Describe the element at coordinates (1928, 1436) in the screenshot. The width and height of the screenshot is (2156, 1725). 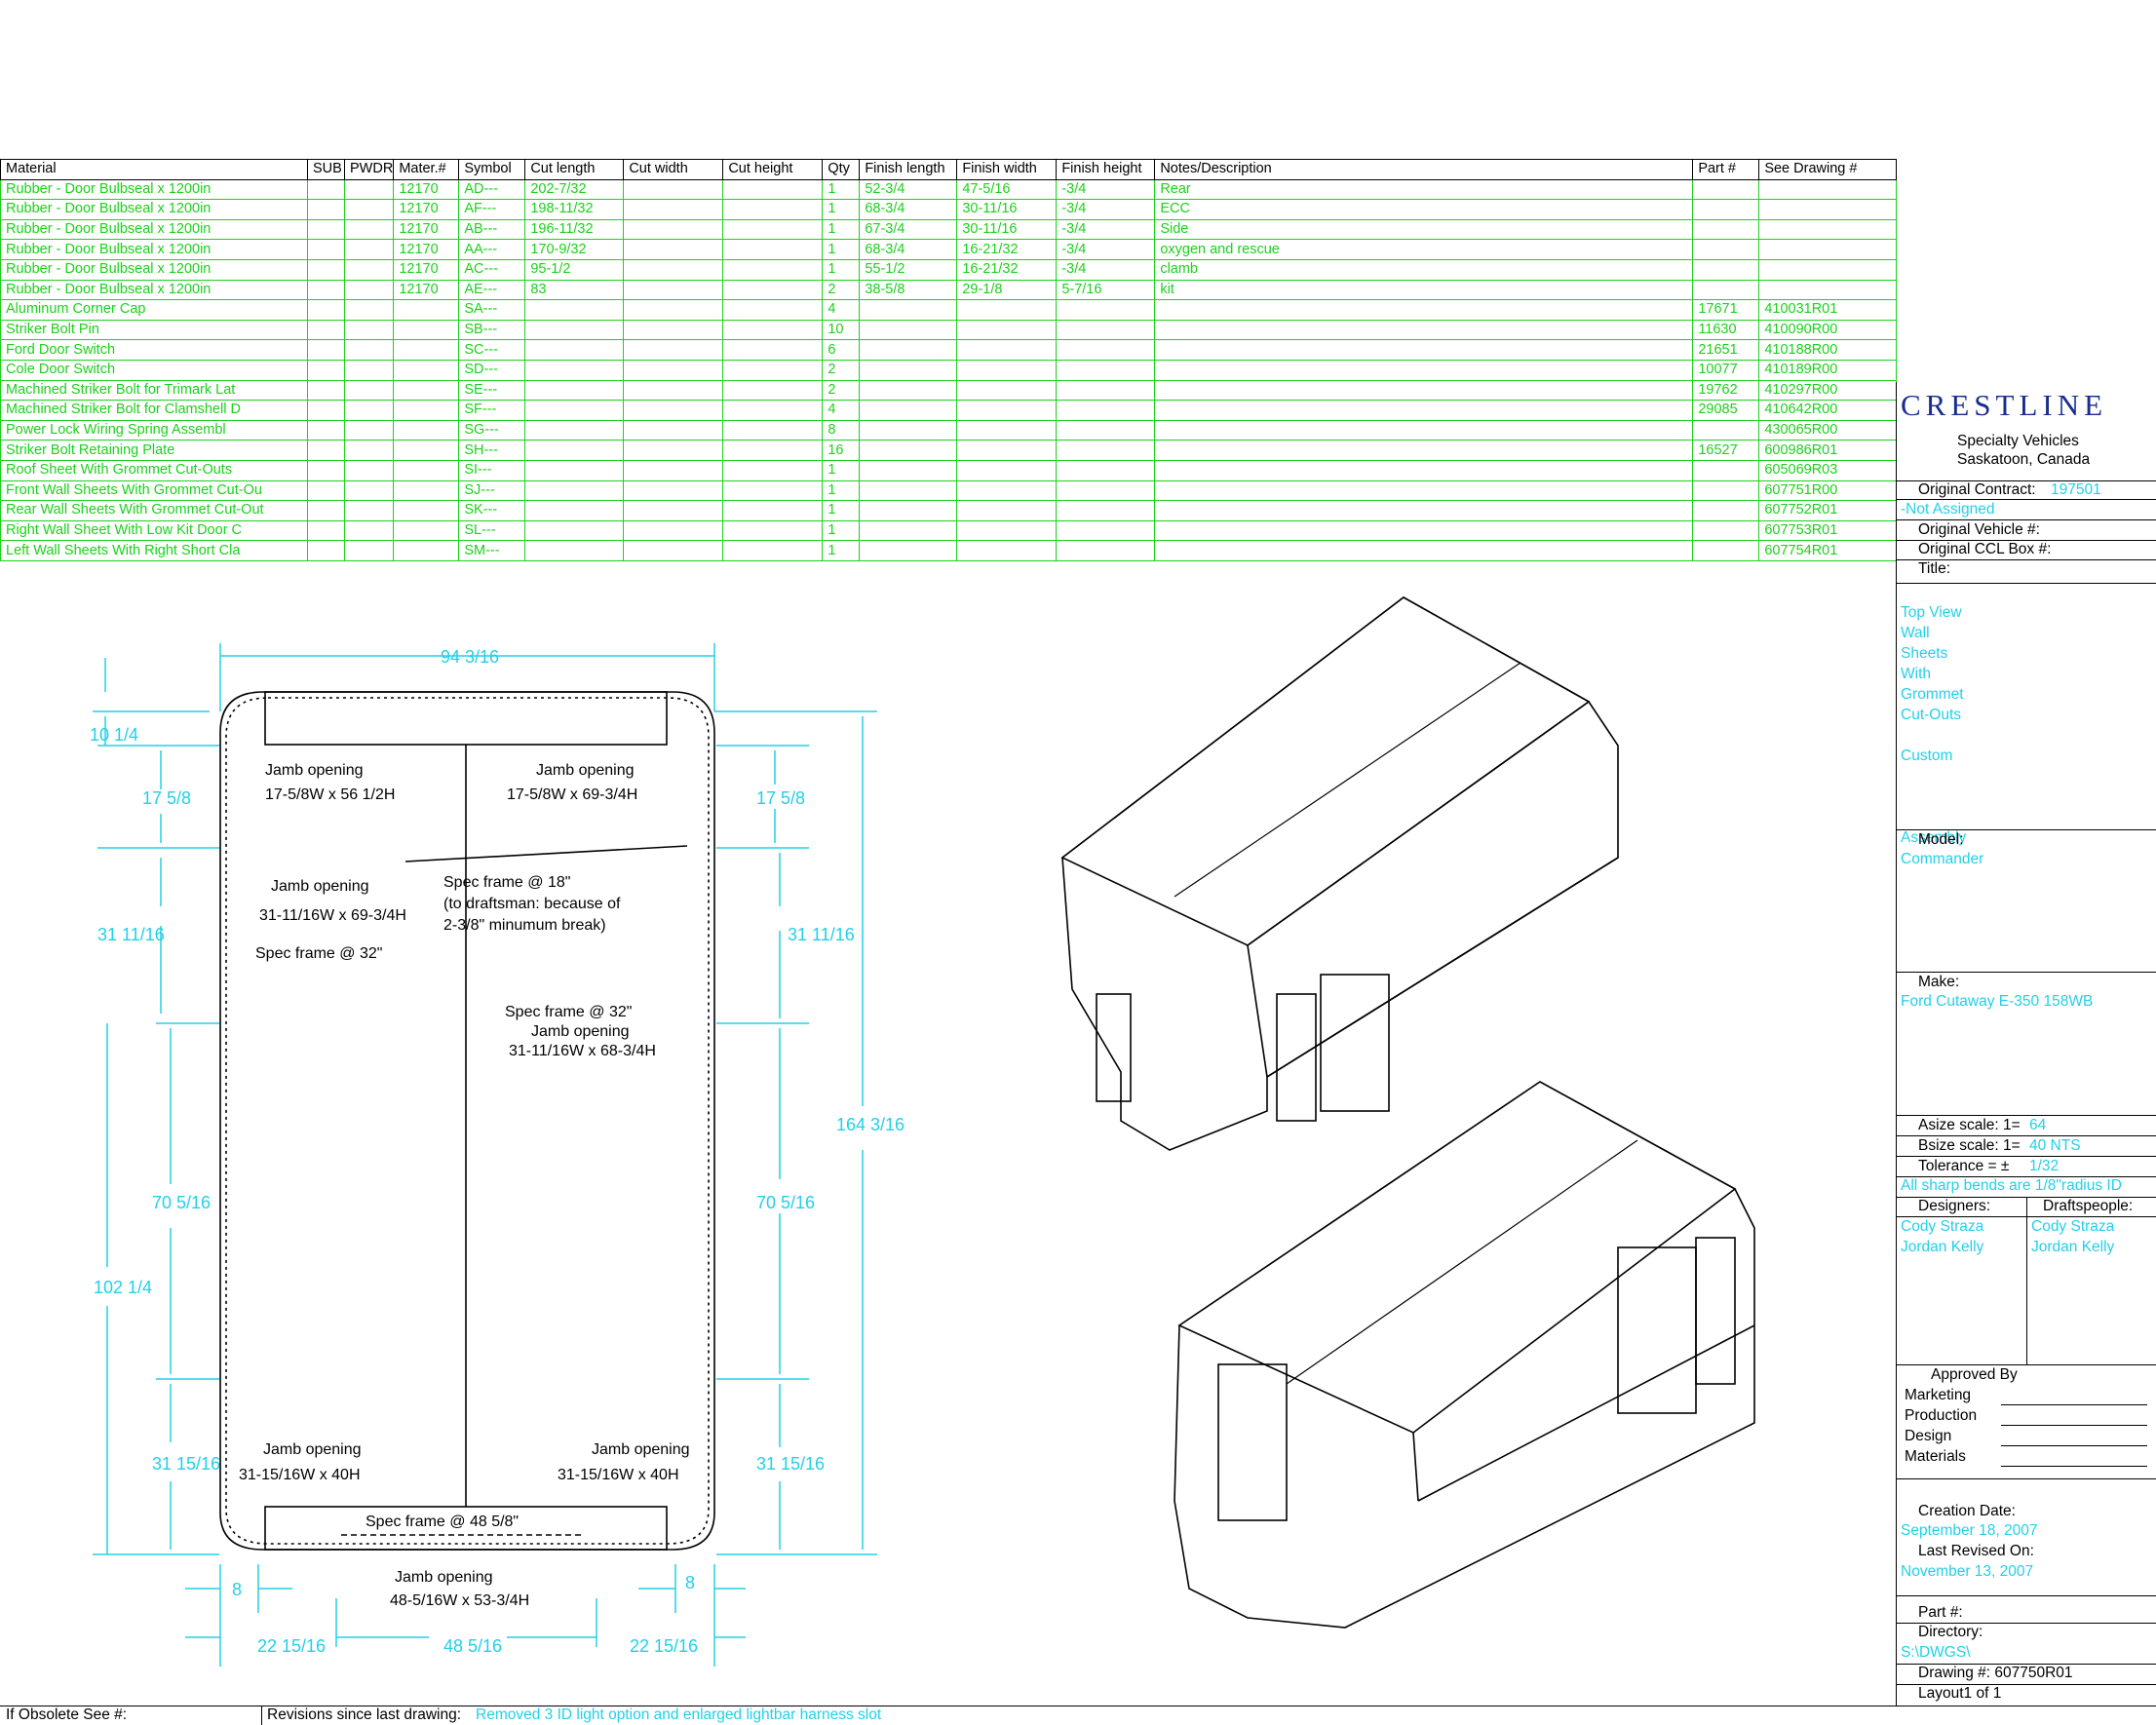
I see `approval-design: Design` at that location.